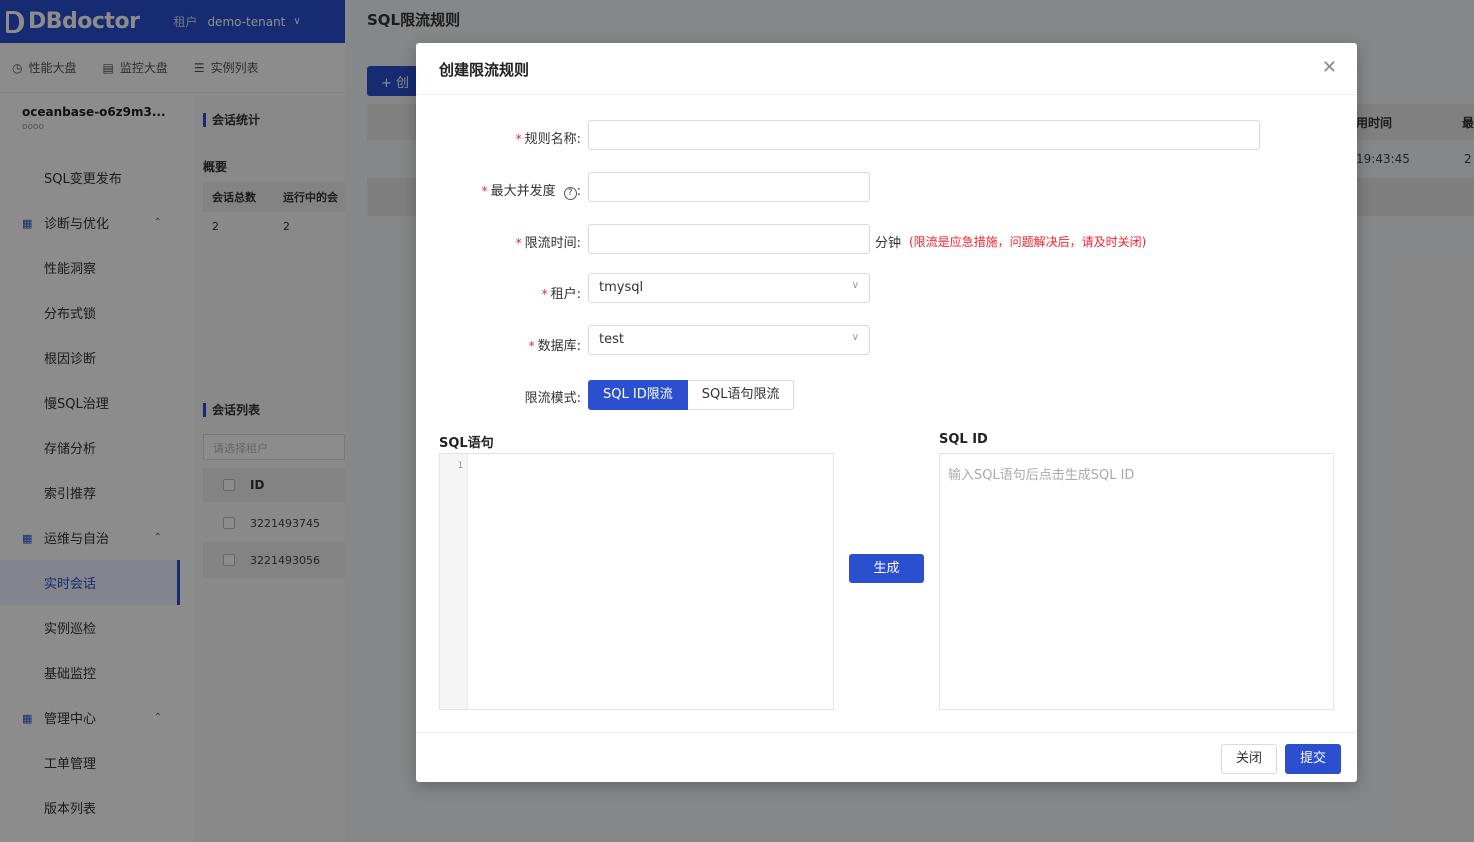 Image resolution: width=1474 pixels, height=842 pixels. Describe the element at coordinates (729, 288) in the screenshot. I see `tenant-select: tmysql ∨` at that location.